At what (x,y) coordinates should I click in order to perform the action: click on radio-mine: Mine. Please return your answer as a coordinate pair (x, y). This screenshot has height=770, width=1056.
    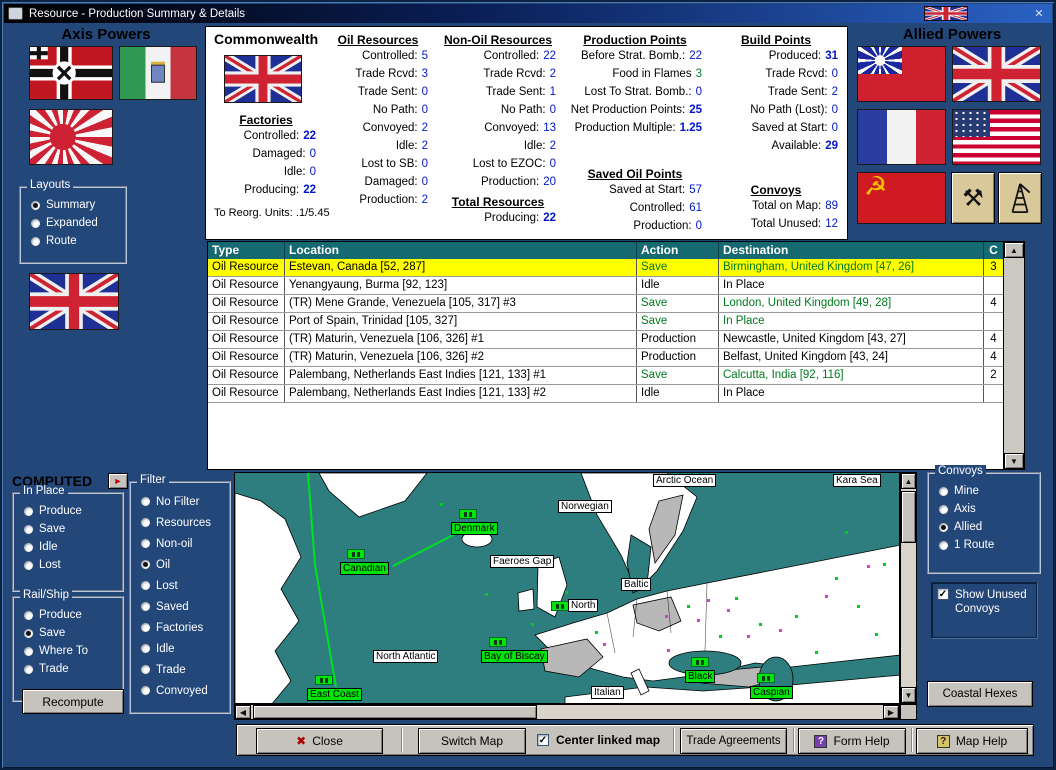
    Looking at the image, I should click on (984, 491).